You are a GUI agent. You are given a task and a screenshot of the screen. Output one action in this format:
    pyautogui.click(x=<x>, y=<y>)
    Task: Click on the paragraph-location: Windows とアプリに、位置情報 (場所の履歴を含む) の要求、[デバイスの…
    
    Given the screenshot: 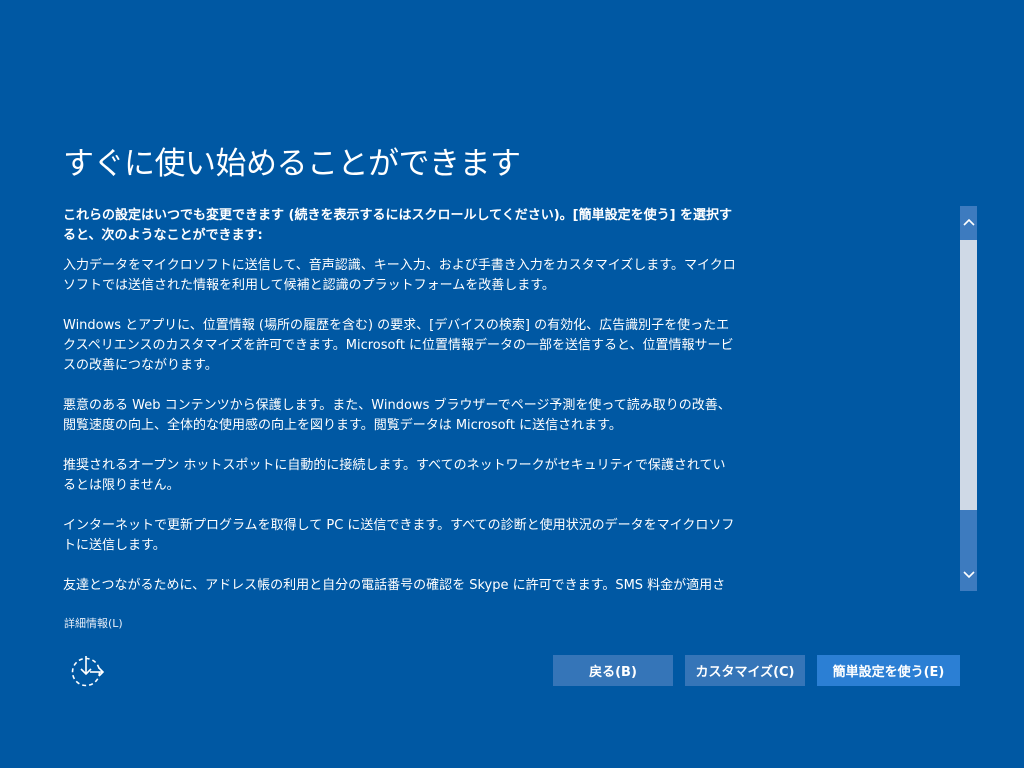 What is the action you would take?
    pyautogui.click(x=398, y=345)
    